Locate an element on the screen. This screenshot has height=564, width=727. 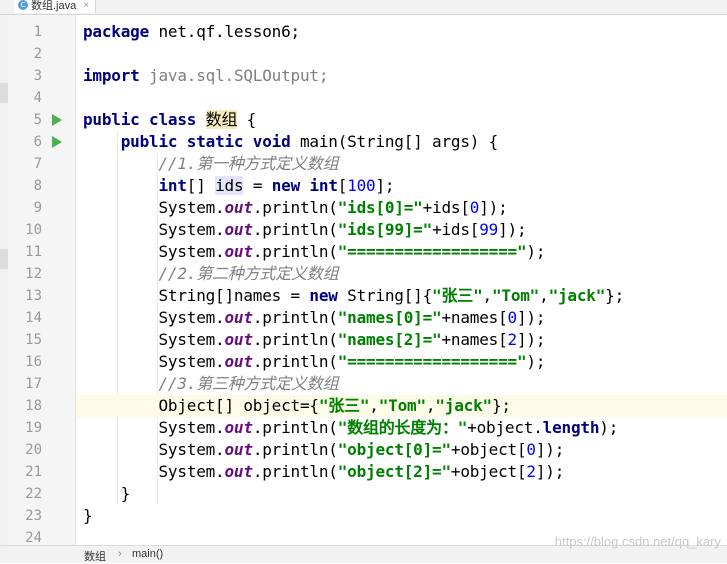
code-token: "jack" is located at coordinates (463, 405).